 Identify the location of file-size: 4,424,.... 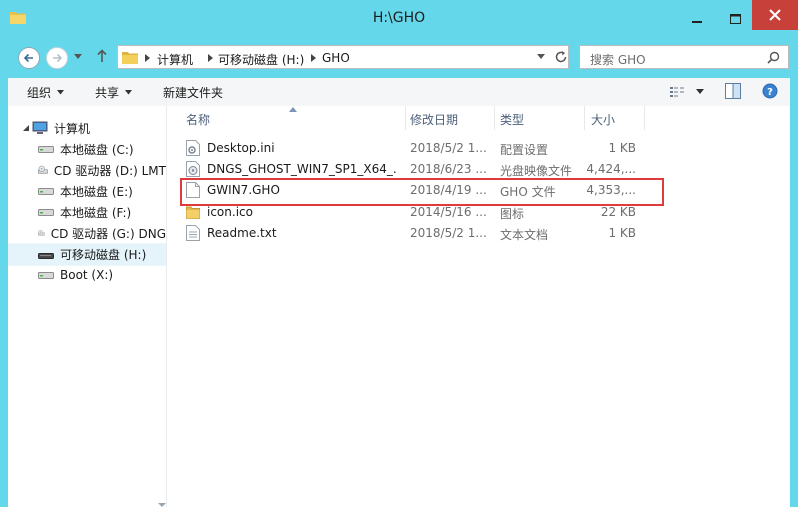
(611, 169).